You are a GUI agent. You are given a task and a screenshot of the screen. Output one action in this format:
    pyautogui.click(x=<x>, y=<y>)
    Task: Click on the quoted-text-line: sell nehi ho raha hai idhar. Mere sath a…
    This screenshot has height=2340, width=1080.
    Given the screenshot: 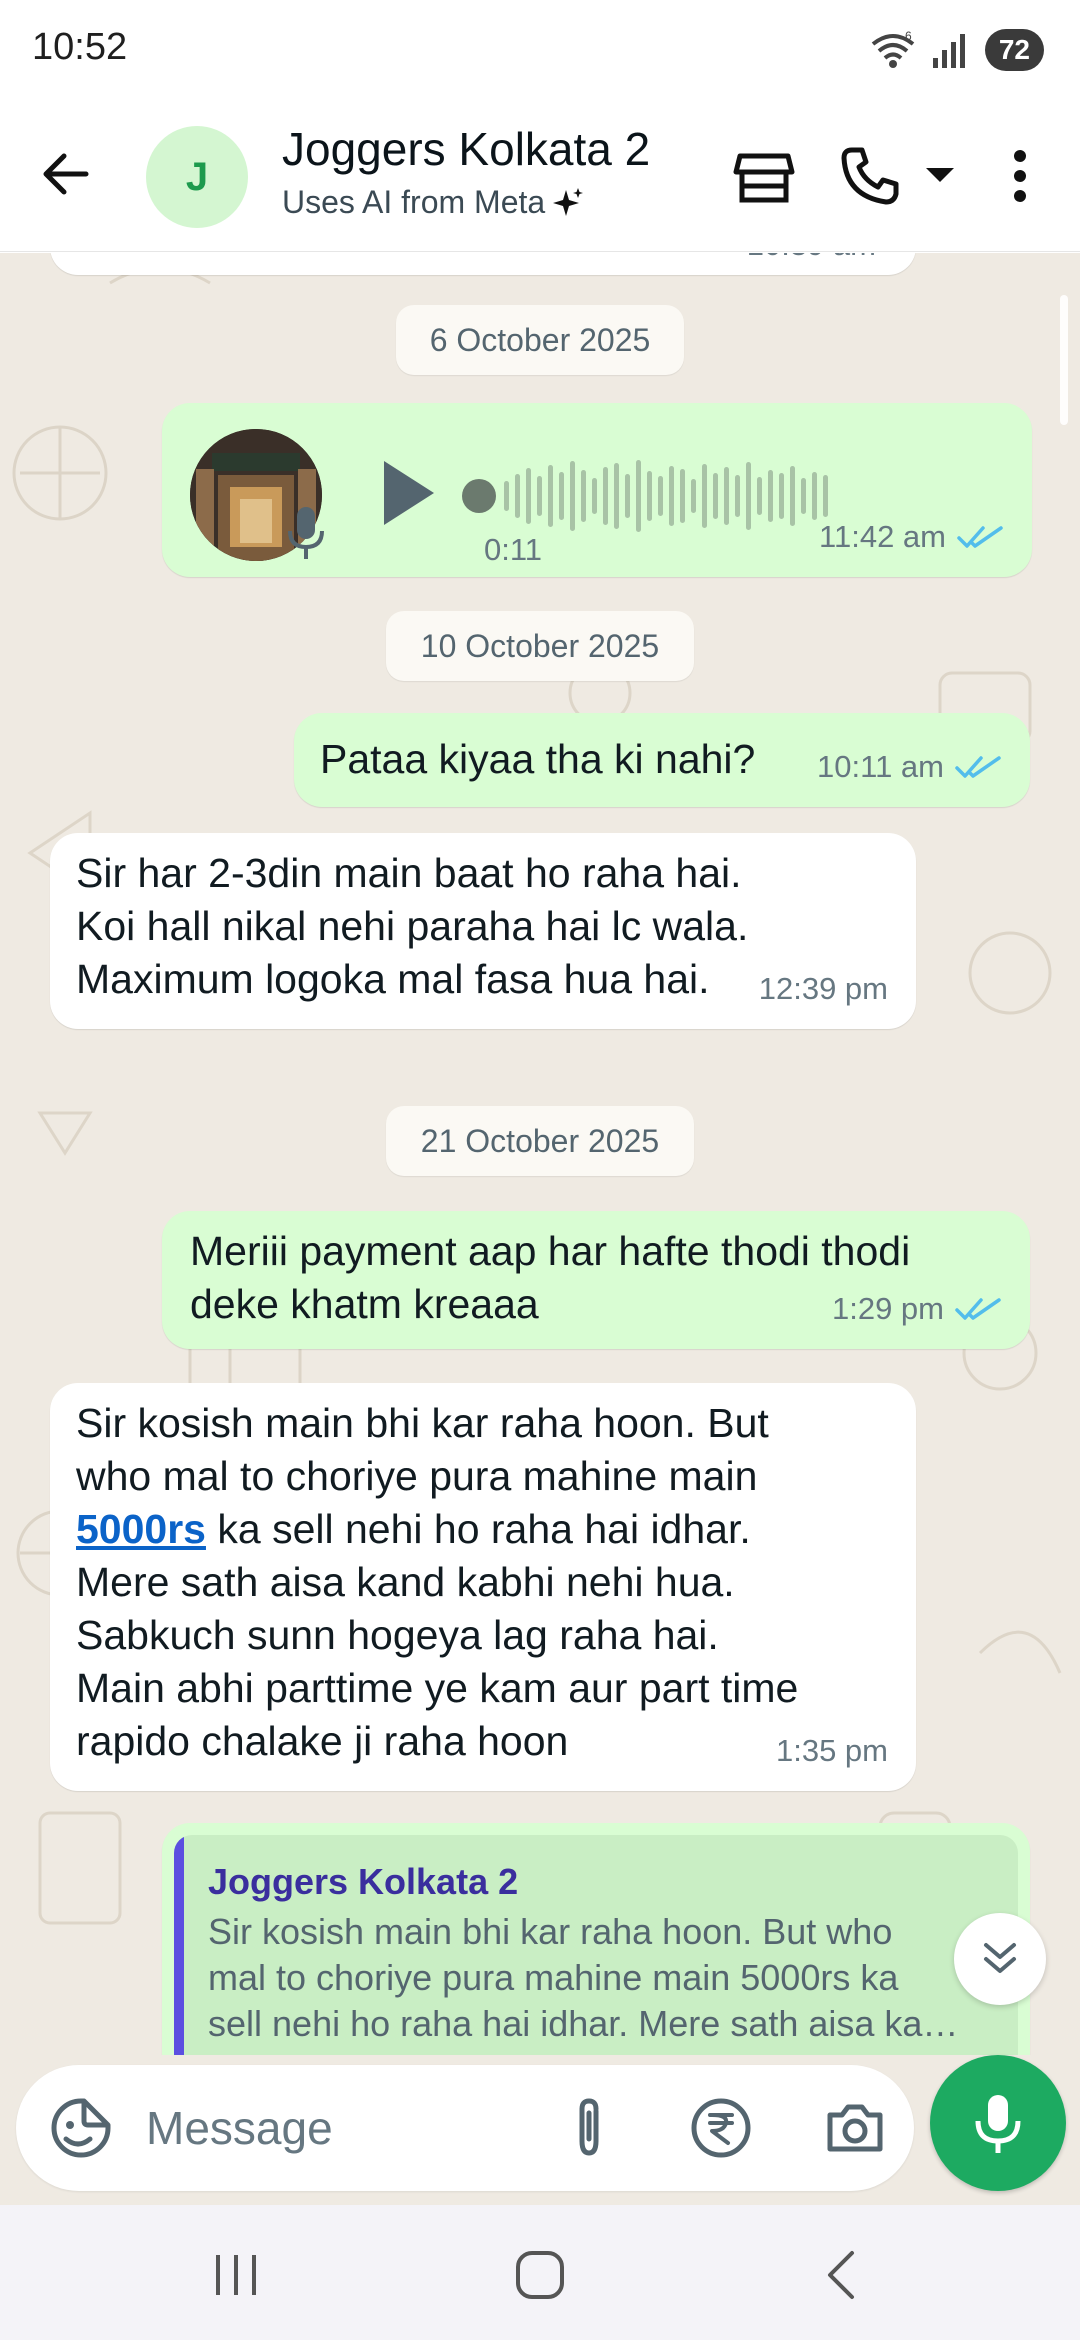 What is the action you would take?
    pyautogui.click(x=583, y=2023)
    